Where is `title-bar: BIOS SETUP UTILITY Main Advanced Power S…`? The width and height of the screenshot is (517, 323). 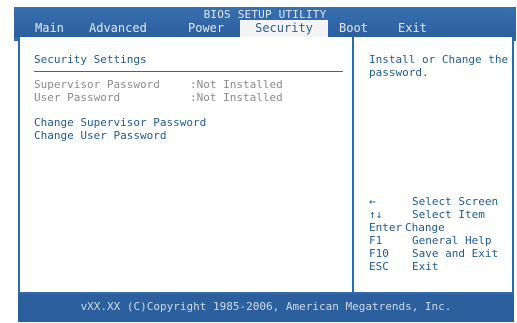
title-bar: BIOS SETUP UTILITY Main Advanced Power S… is located at coordinates (265, 22).